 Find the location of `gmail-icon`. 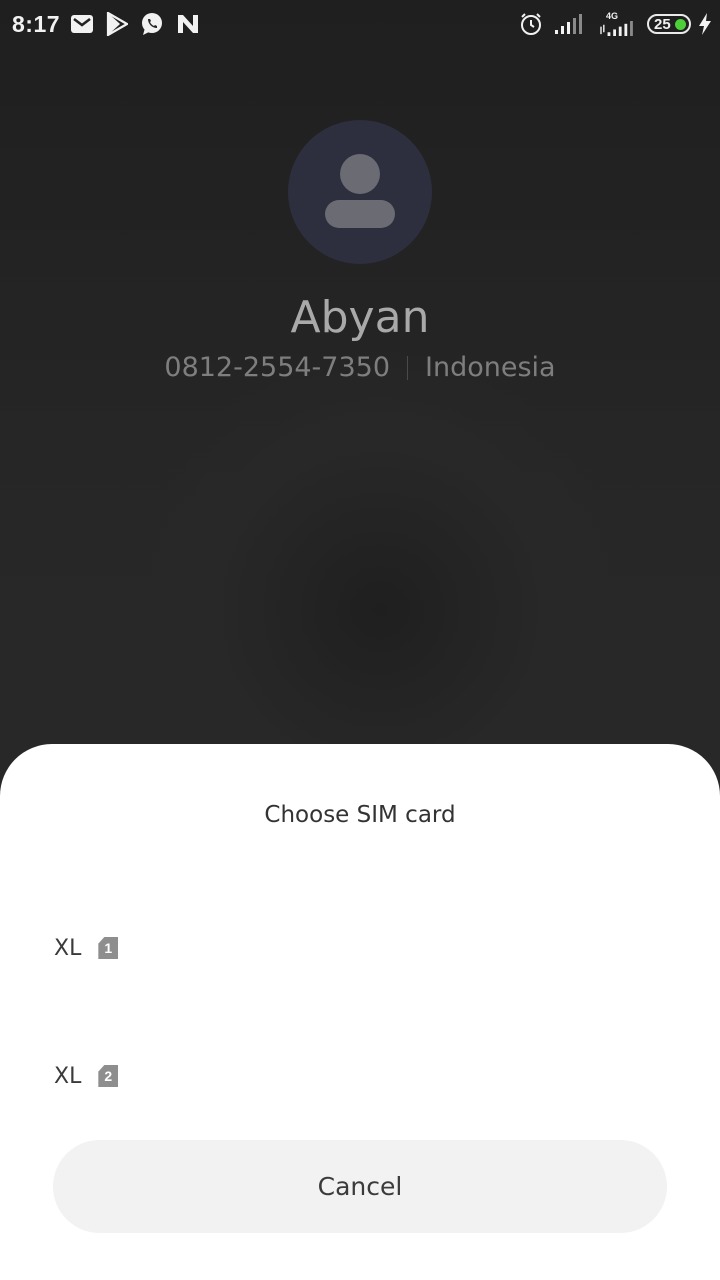

gmail-icon is located at coordinates (82, 24).